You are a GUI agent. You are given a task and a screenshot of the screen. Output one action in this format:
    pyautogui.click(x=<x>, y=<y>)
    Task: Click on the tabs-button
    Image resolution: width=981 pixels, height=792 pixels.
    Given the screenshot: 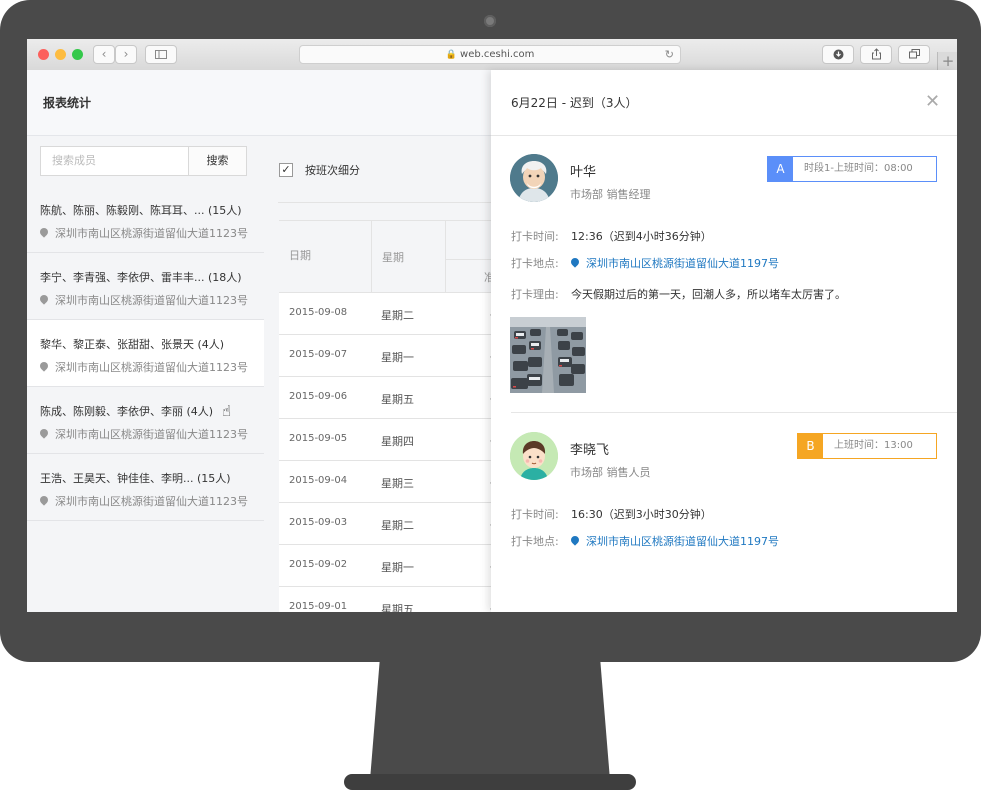 What is the action you would take?
    pyautogui.click(x=914, y=54)
    